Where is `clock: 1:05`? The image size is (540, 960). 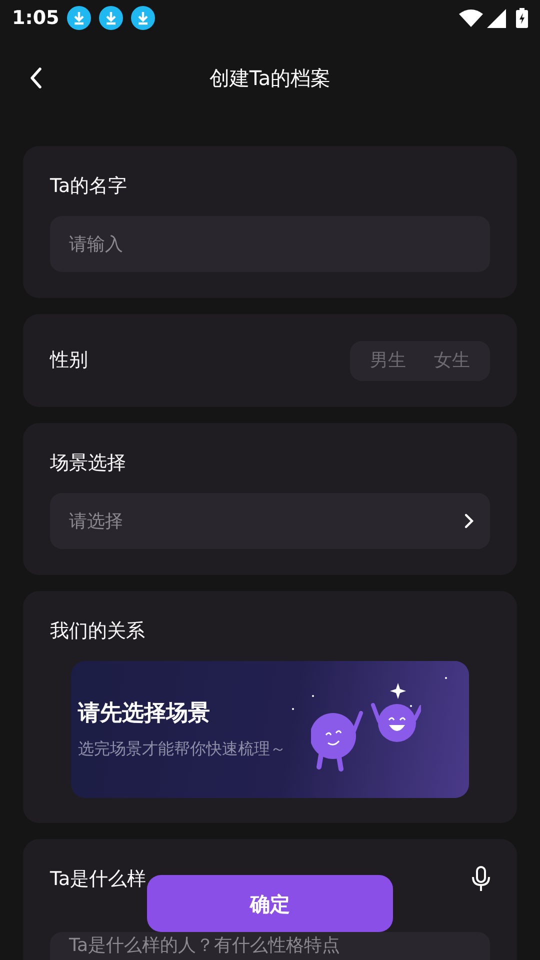
clock: 1:05 is located at coordinates (36, 18).